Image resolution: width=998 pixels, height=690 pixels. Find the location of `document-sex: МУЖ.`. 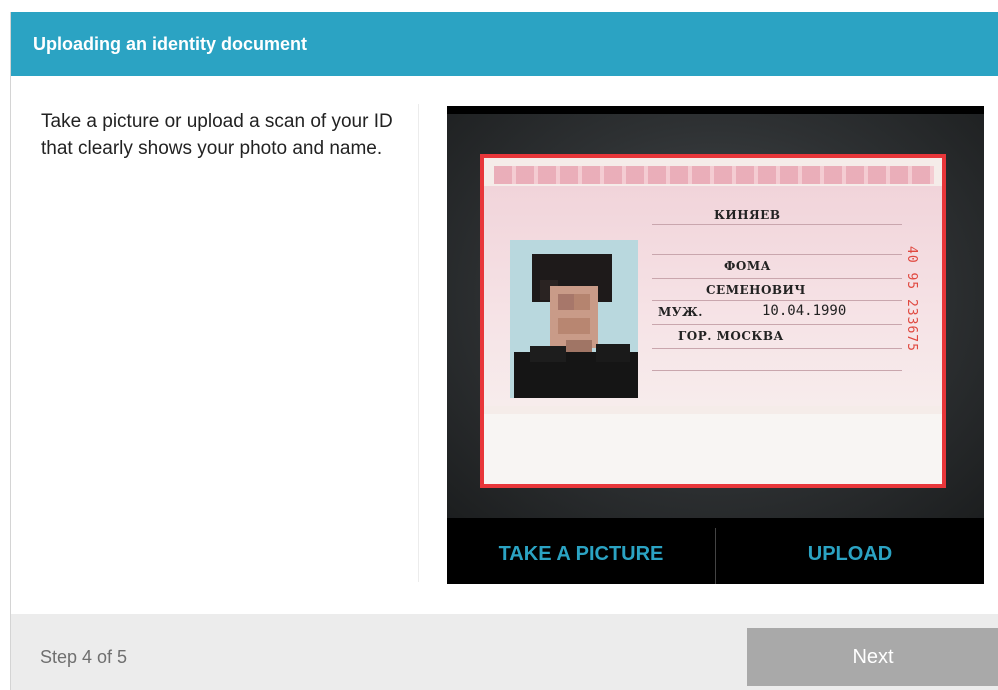

document-sex: МУЖ. is located at coordinates (680, 312).